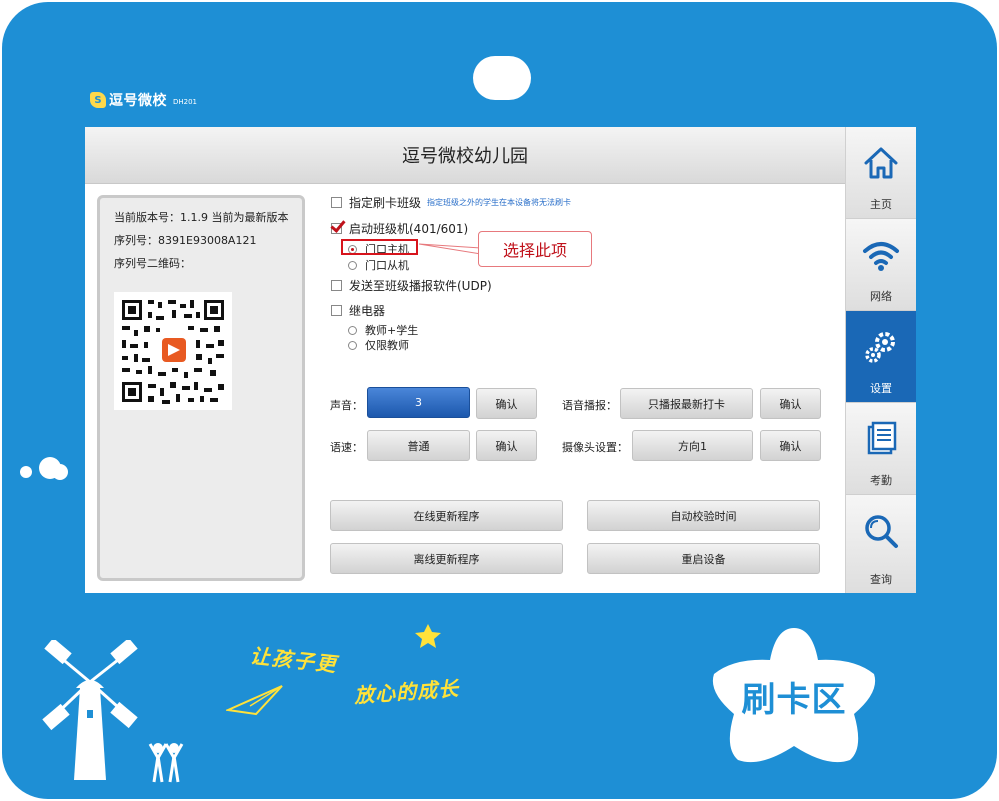  What do you see at coordinates (185, 240) in the screenshot?
I see `serial-number: 序列号：8391E93008A121` at bounding box center [185, 240].